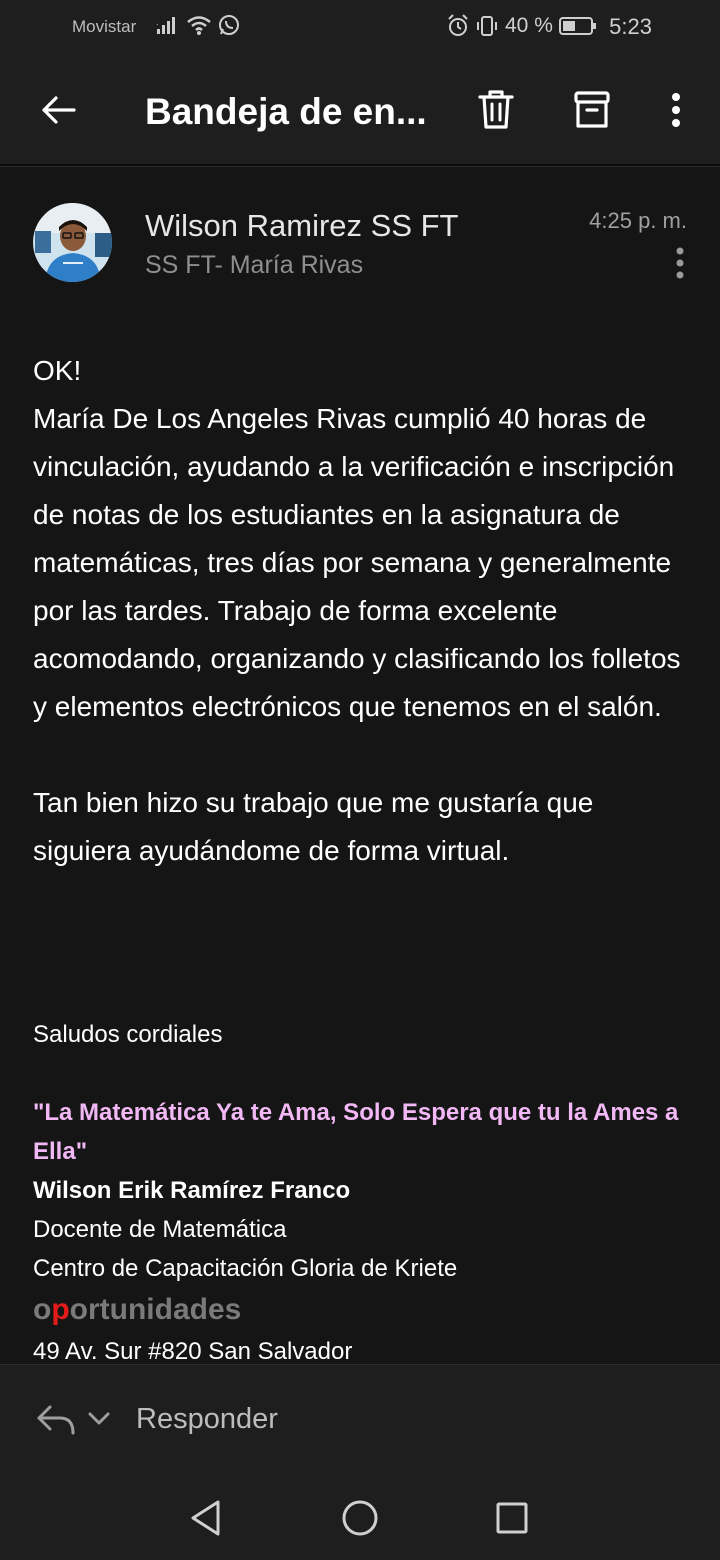 The width and height of the screenshot is (720, 1560). I want to click on trash-icon, so click(496, 109).